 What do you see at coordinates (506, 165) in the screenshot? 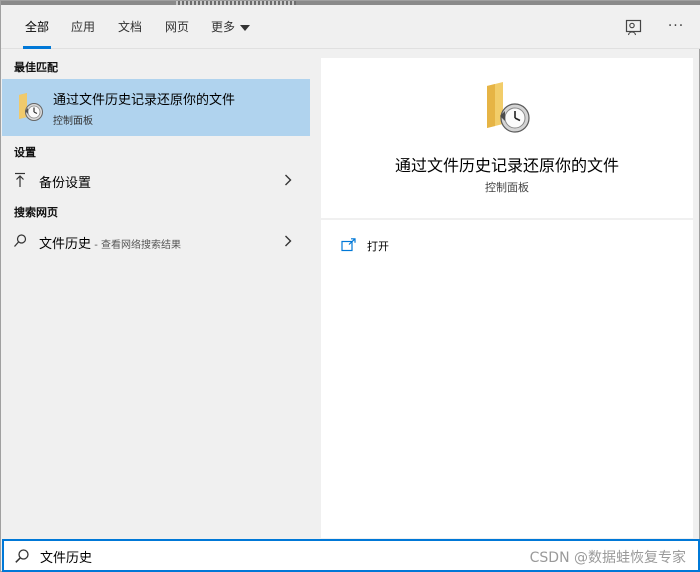
I see `detail-title: 通过文件历史记录还原你的文件` at bounding box center [506, 165].